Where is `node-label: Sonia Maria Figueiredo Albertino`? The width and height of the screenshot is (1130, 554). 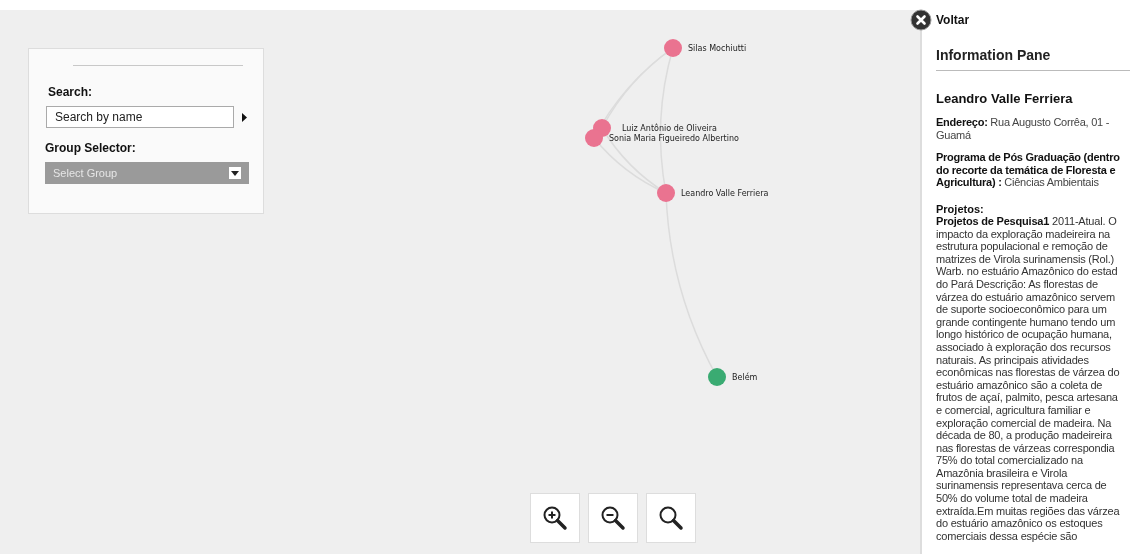 node-label: Sonia Maria Figueiredo Albertino is located at coordinates (674, 138).